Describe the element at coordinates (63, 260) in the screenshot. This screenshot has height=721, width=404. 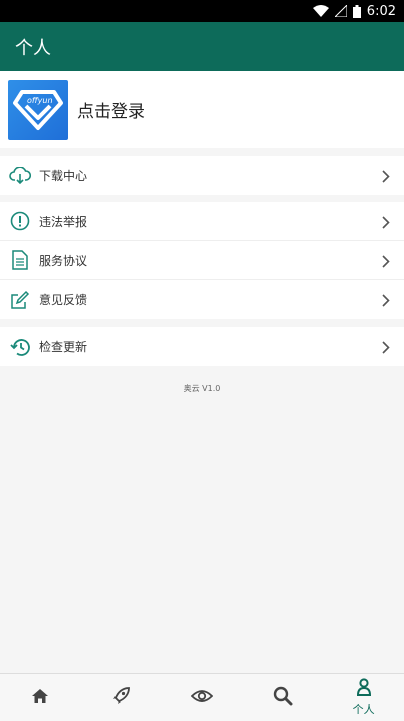
I see `menu-item-label: 服务协议` at that location.